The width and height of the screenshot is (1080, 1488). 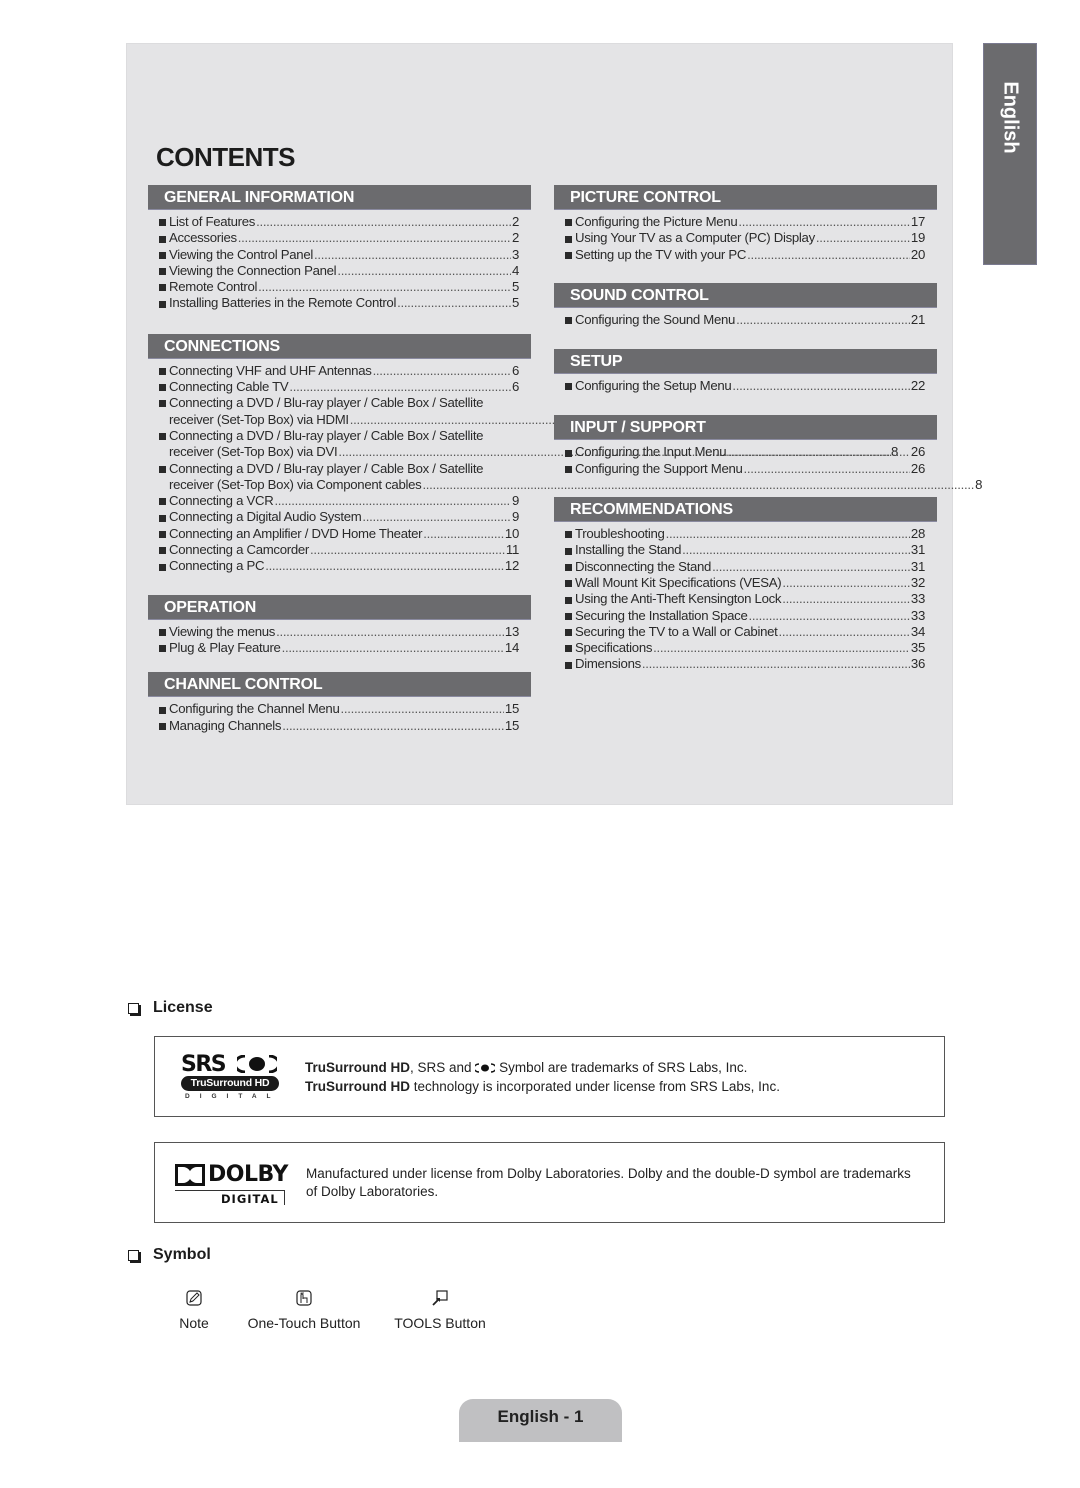 I want to click on toc-item: Connecting Cable TV 6, so click(x=339, y=387).